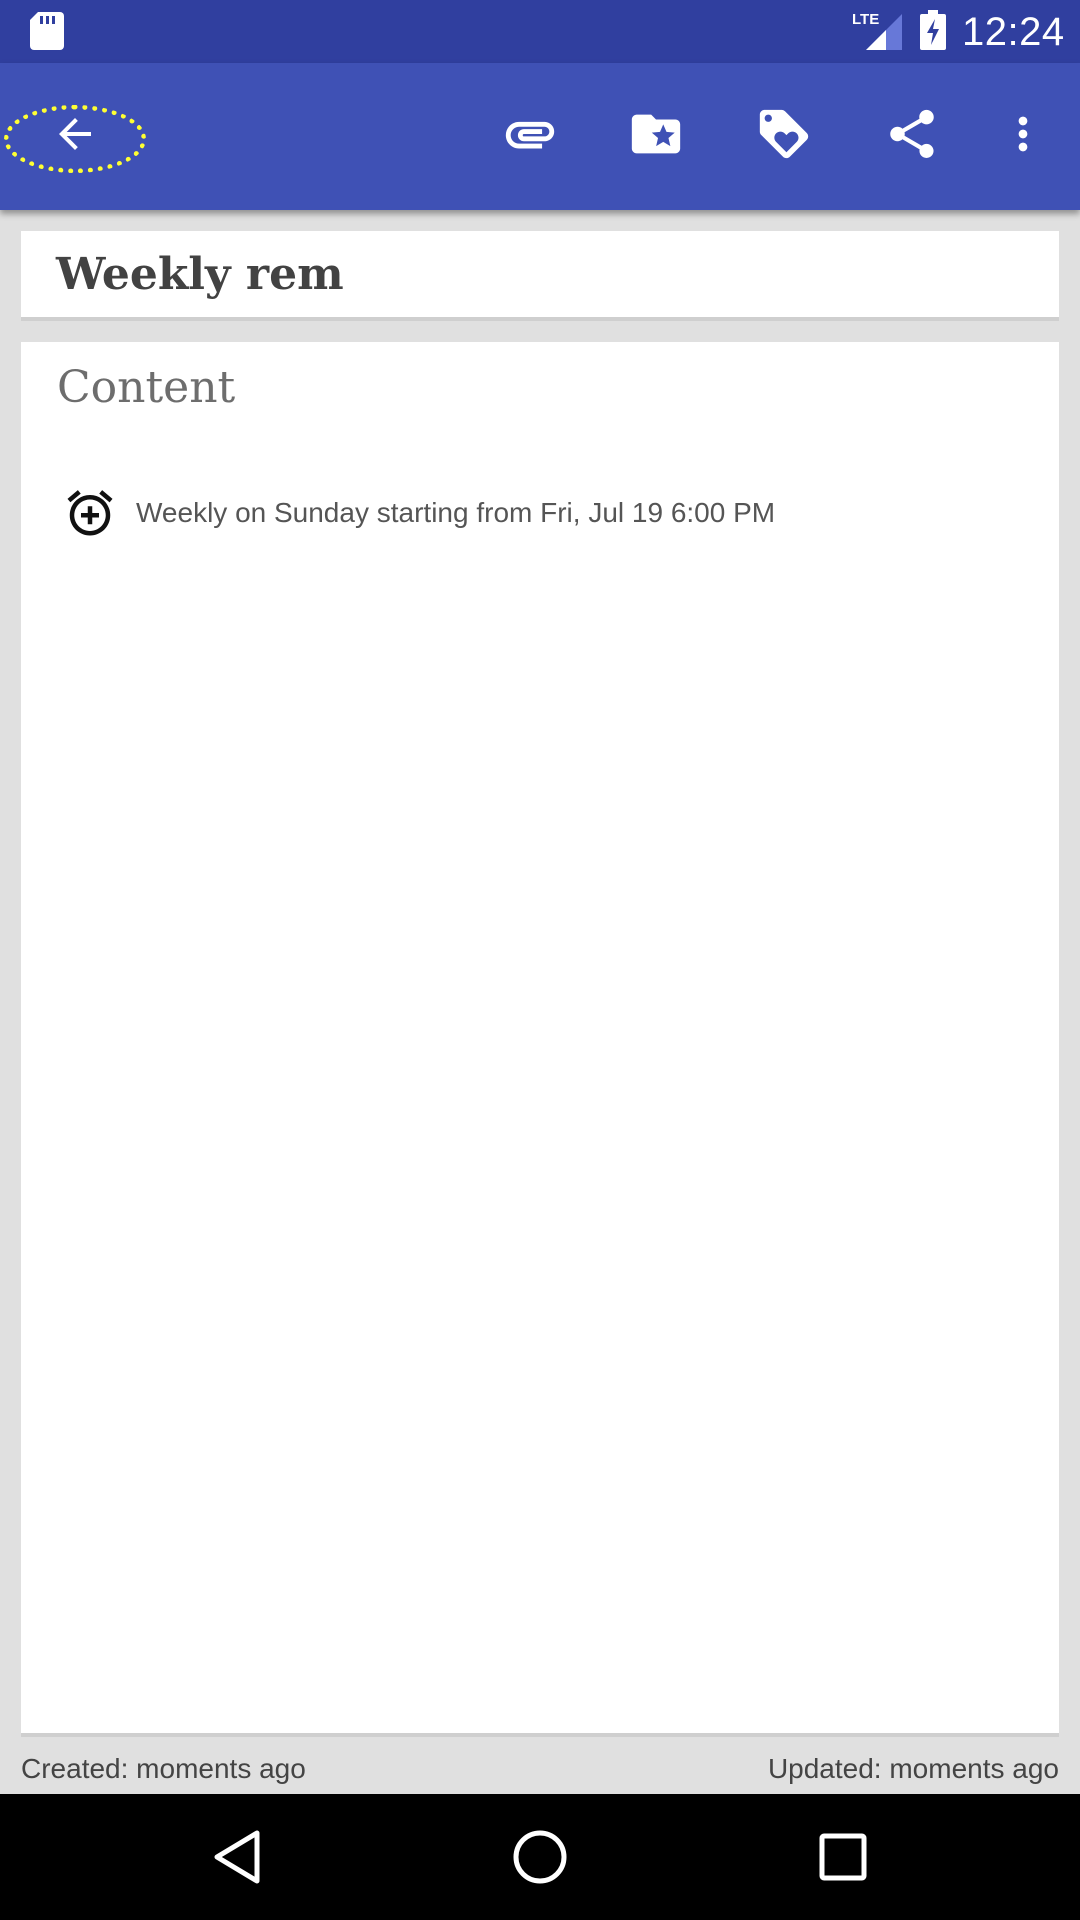  I want to click on share-button, so click(912, 136).